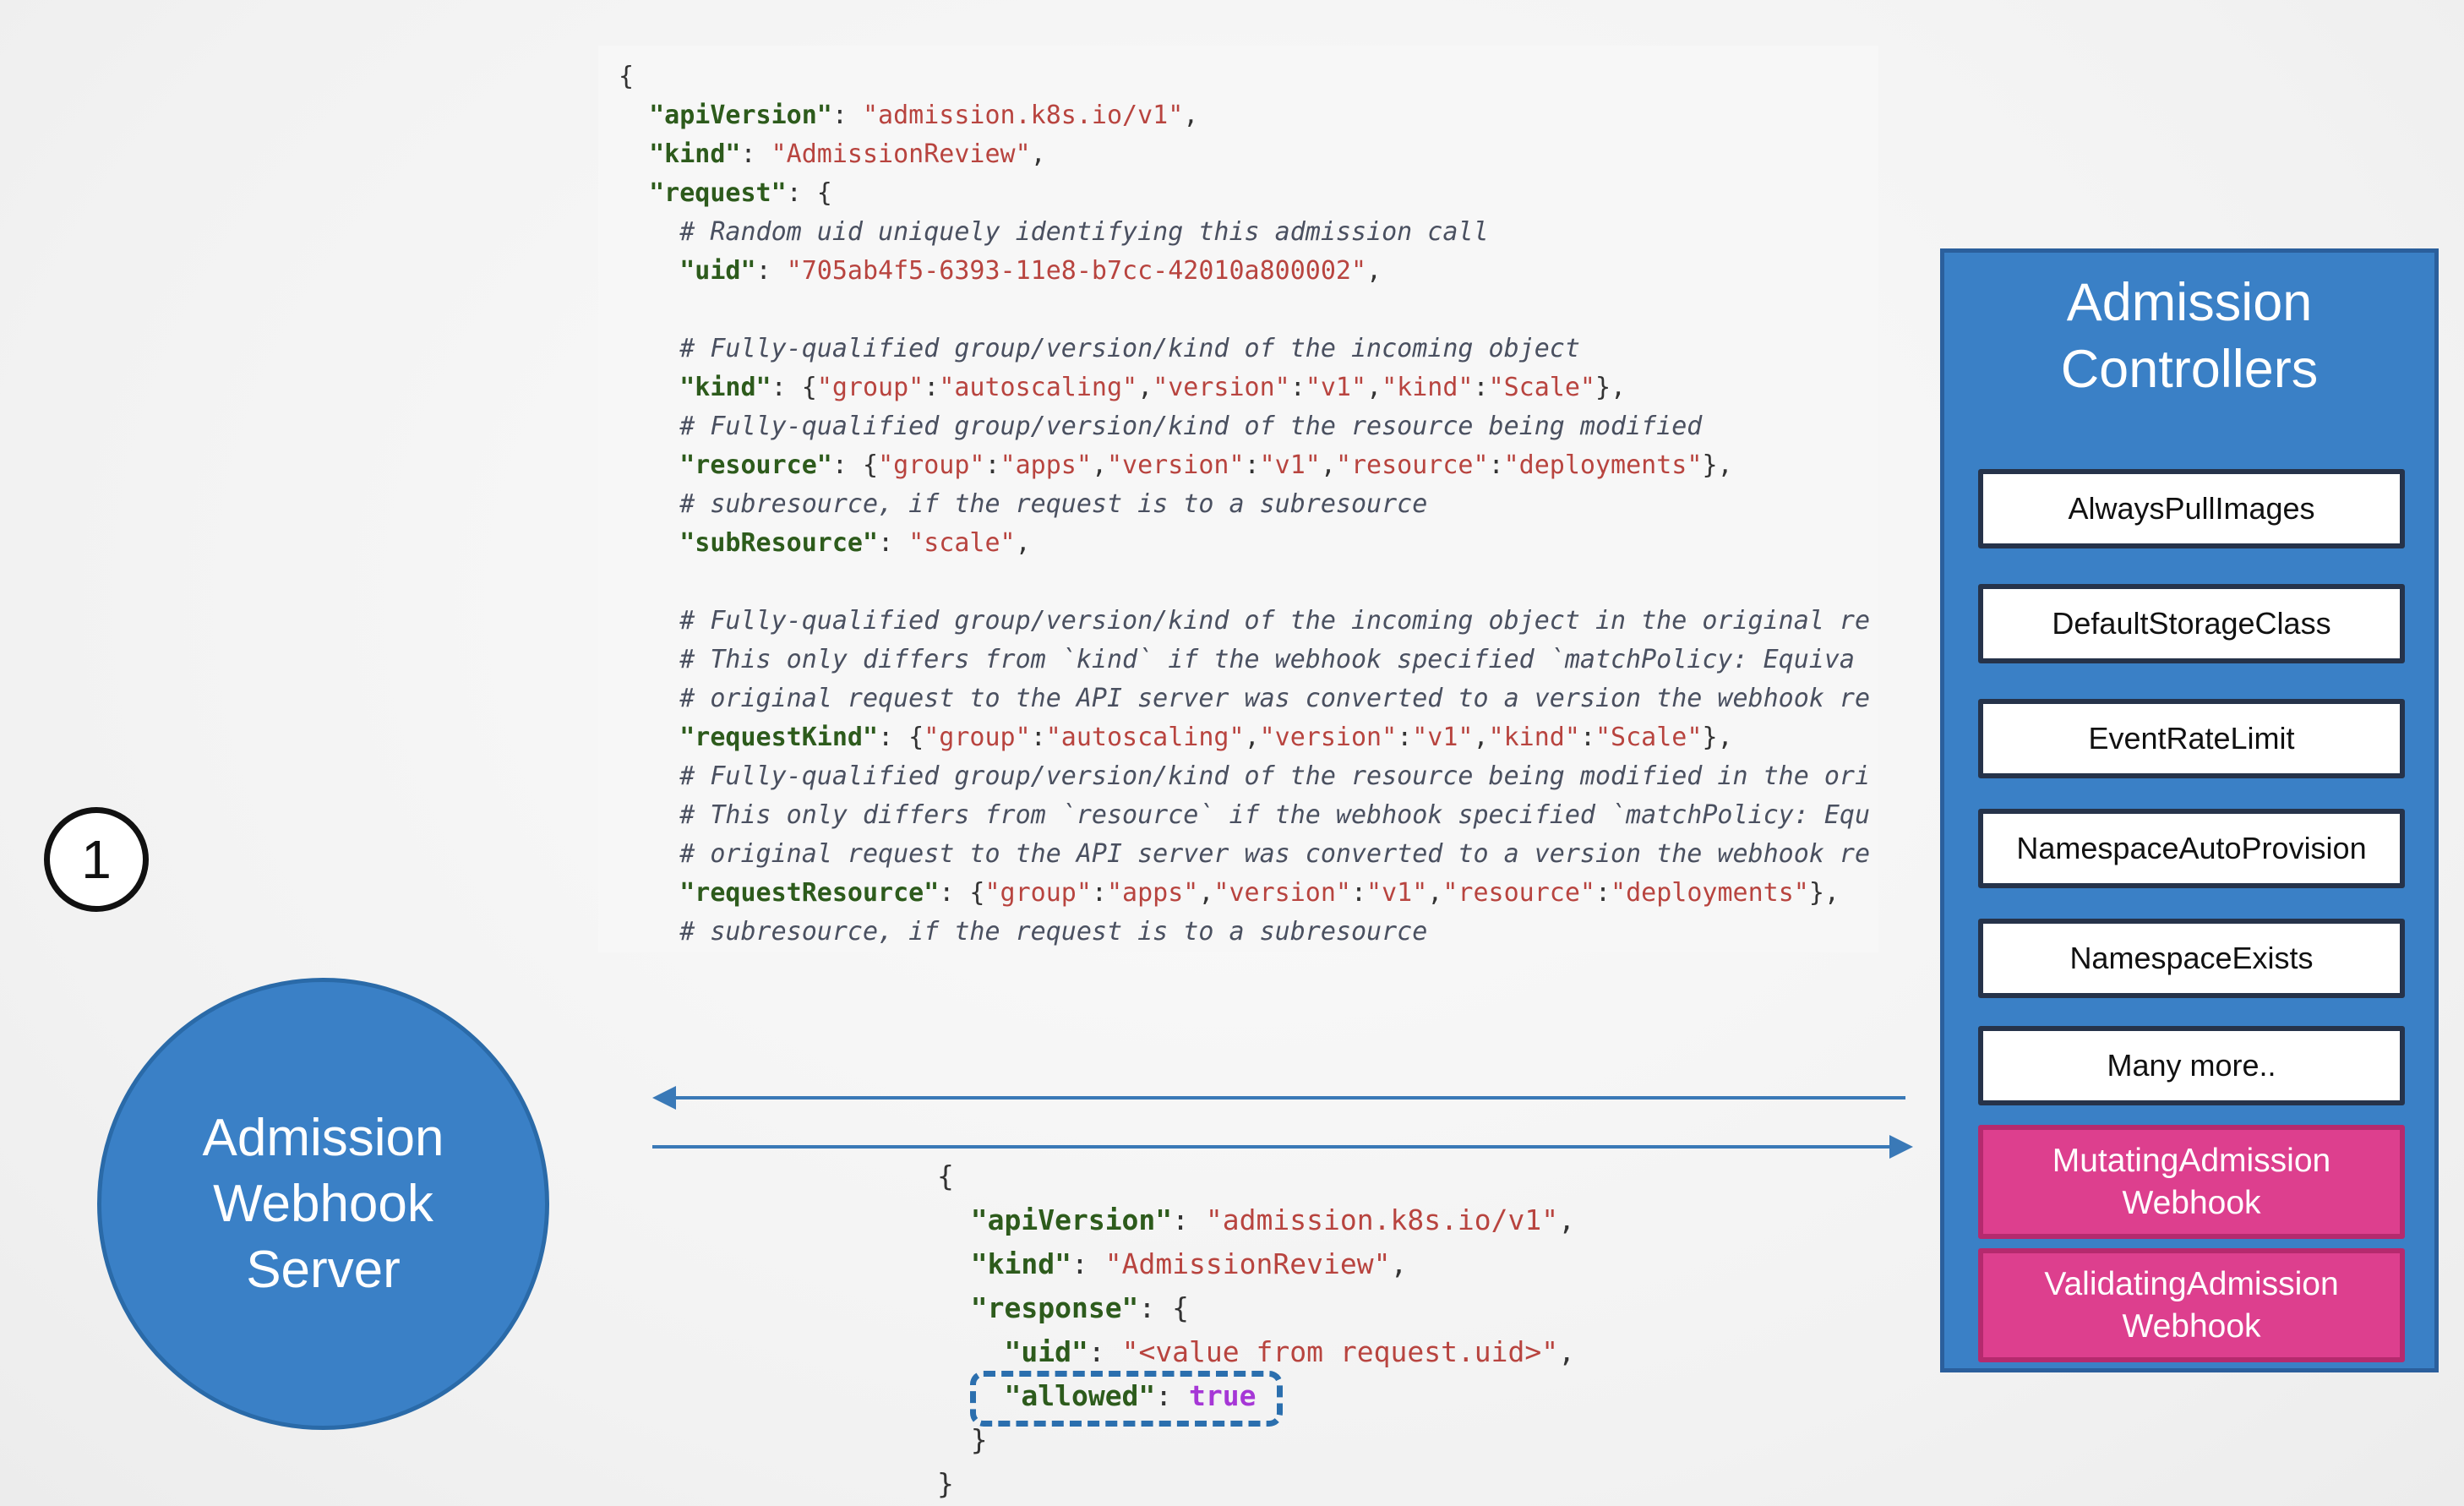  What do you see at coordinates (725, 194) in the screenshot?
I see `code-line: "request": {` at bounding box center [725, 194].